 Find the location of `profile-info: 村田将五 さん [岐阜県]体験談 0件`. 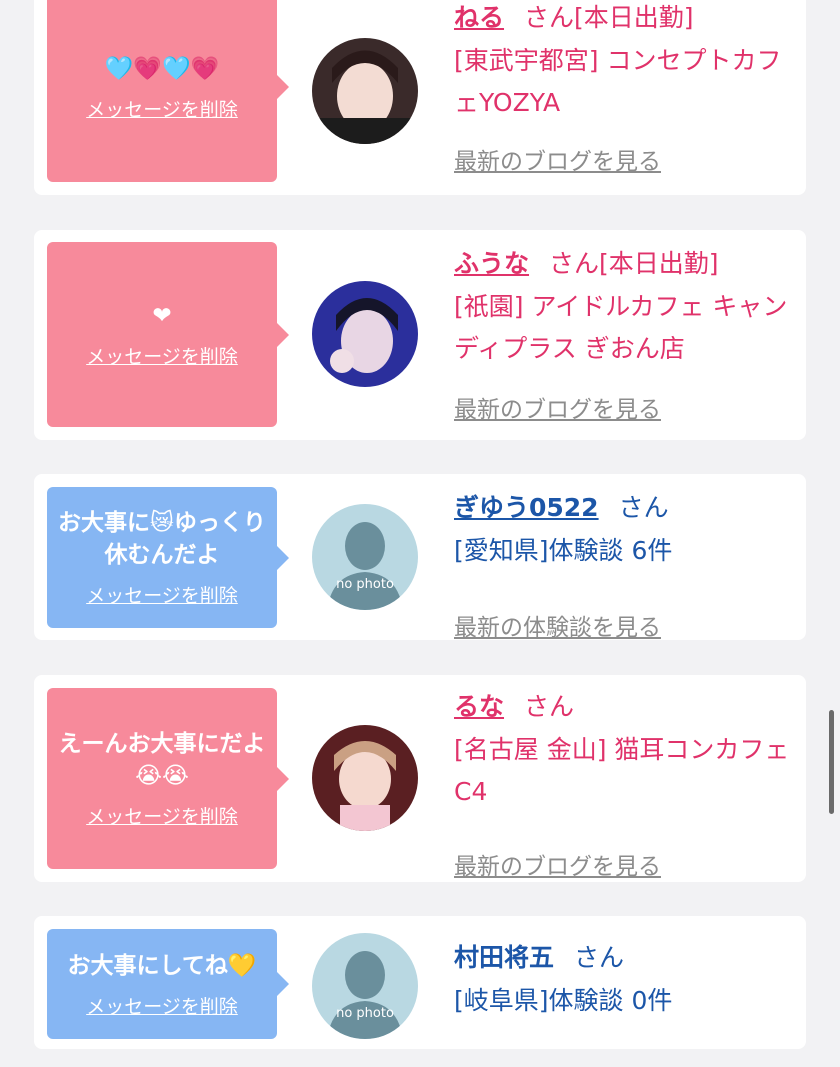

profile-info: 村田将五 さん [岐阜県]体験談 0件 is located at coordinates (626, 981).